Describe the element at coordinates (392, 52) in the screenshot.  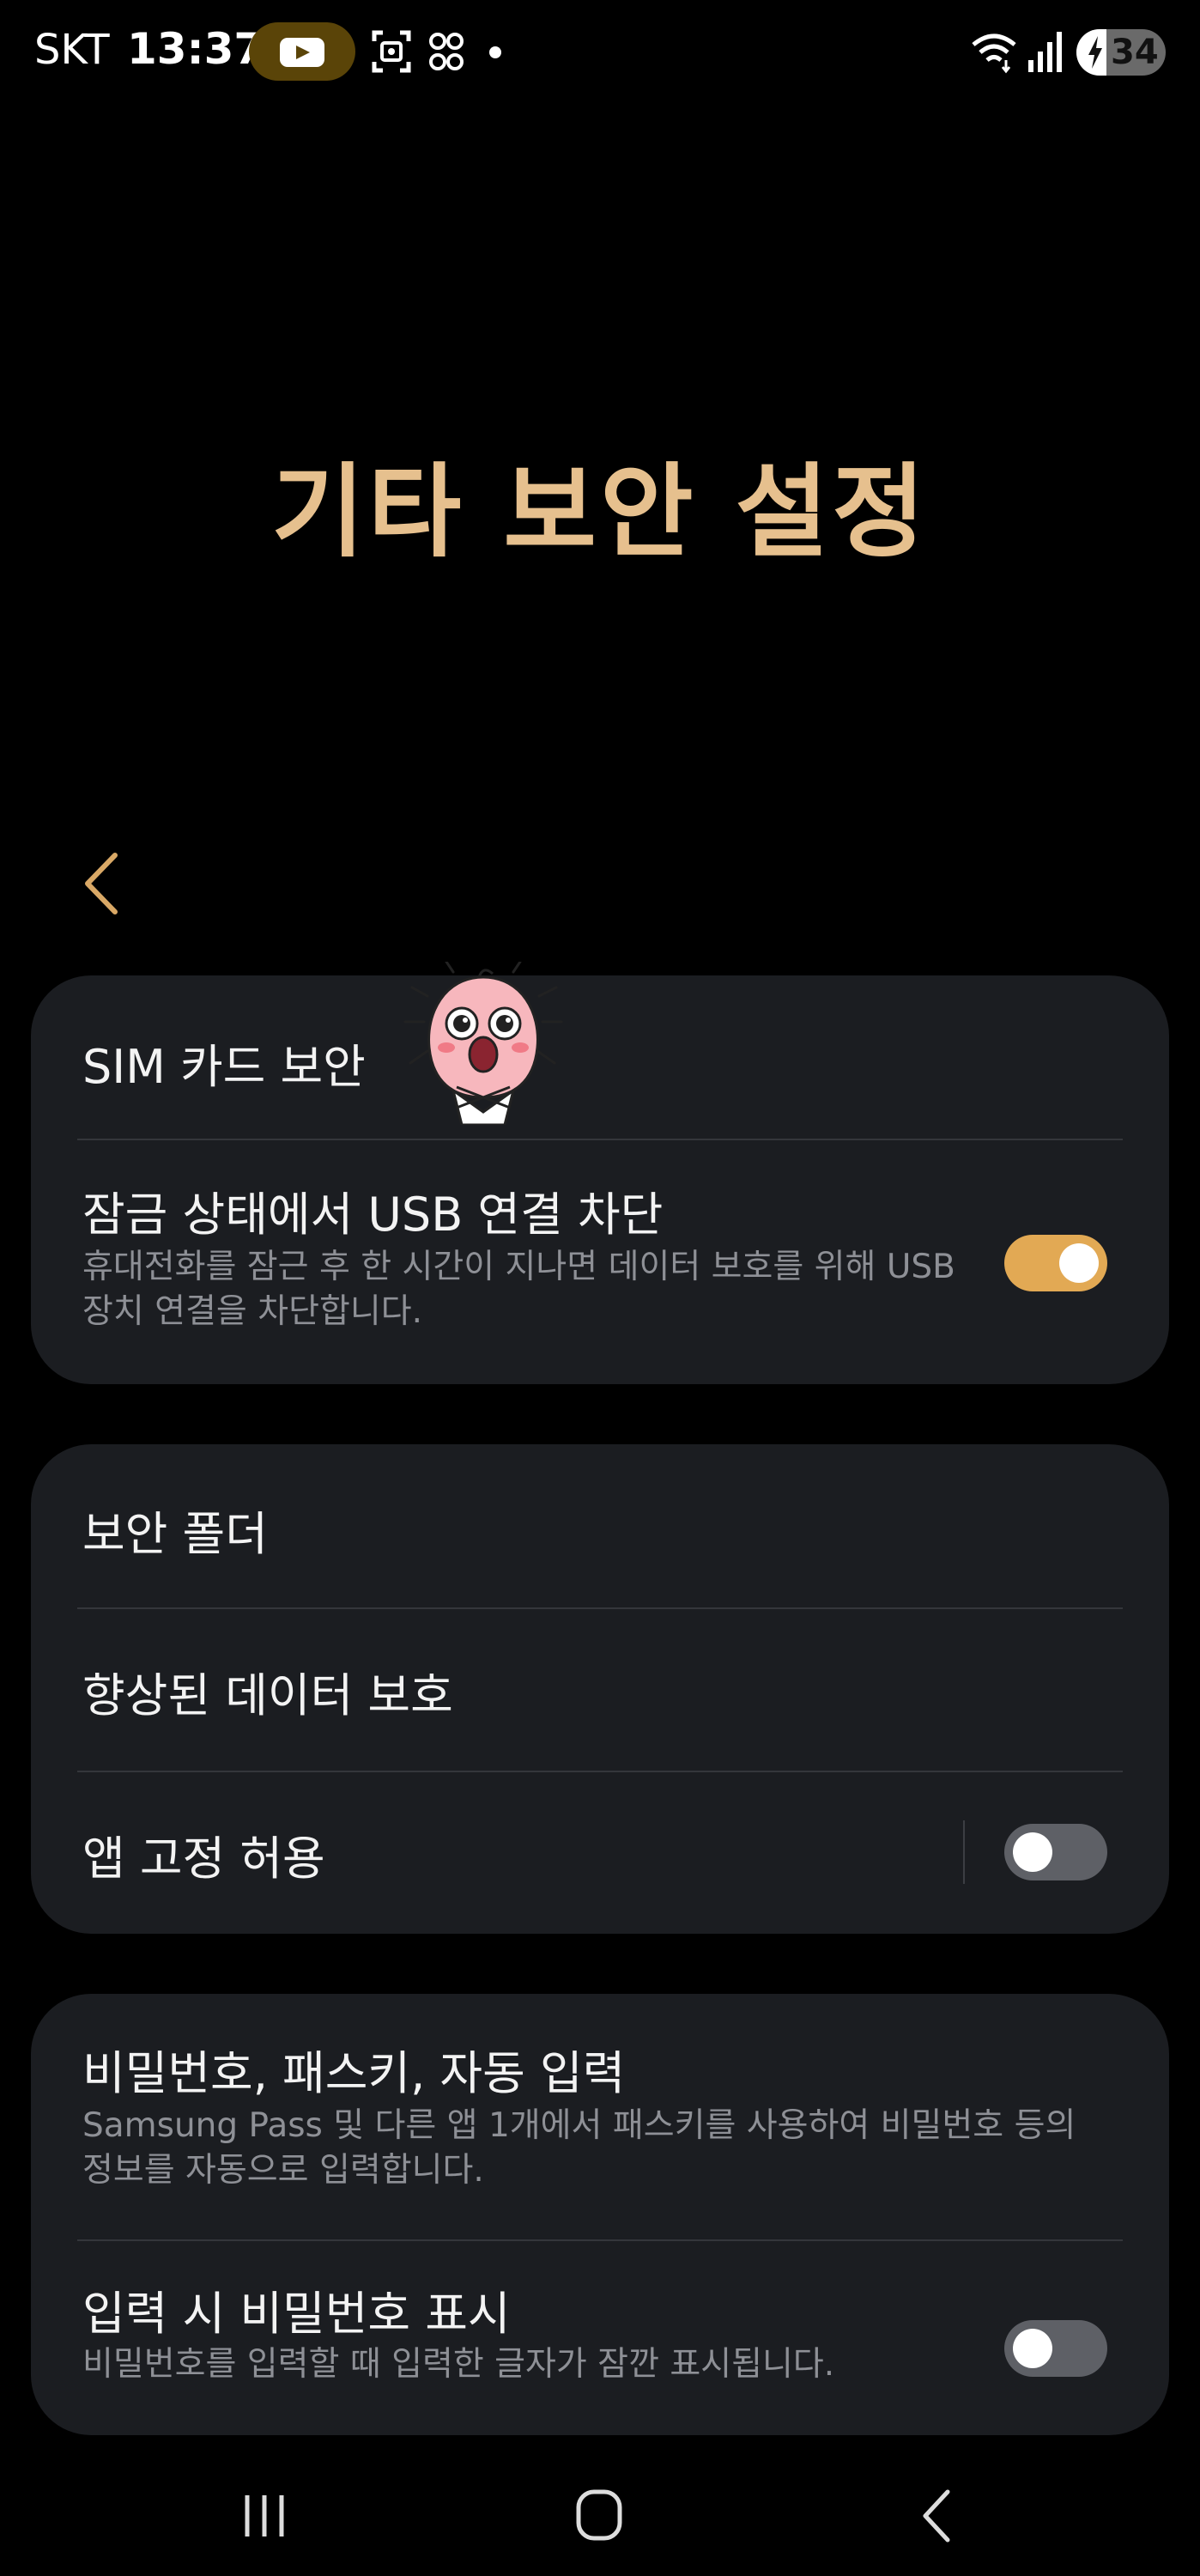
I see `screenshot-scan-icon` at that location.